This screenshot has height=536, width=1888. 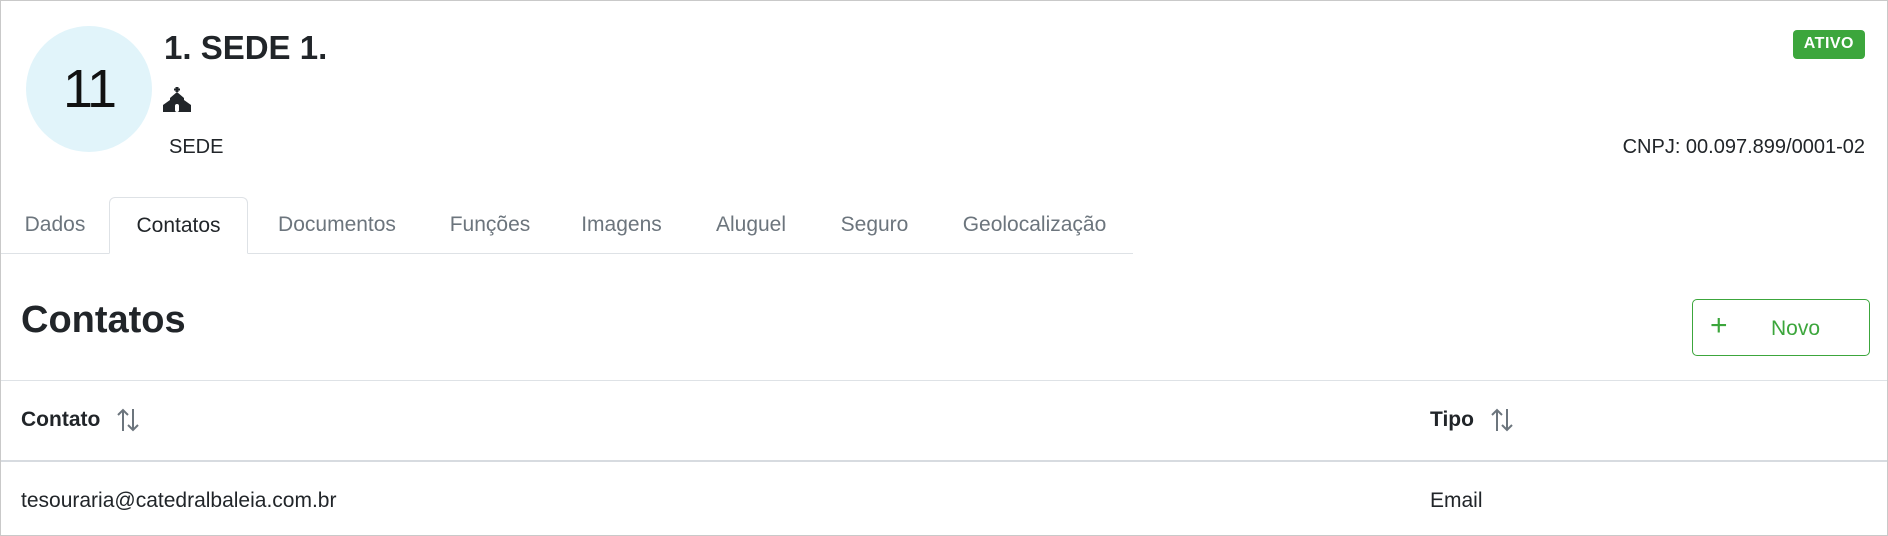 I want to click on church-building-icon, so click(x=177, y=99).